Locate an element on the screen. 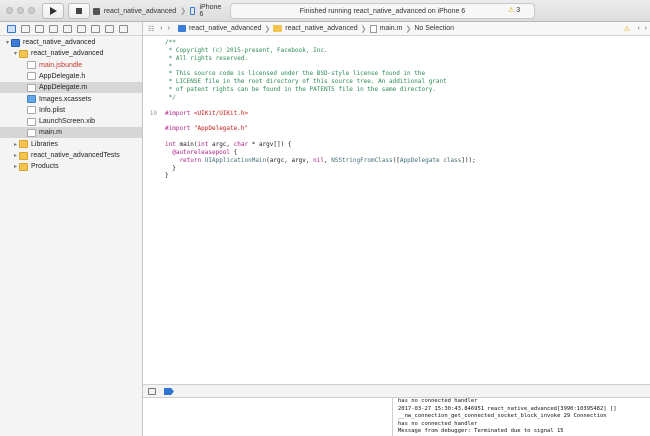 Image resolution: width=650 pixels, height=436 pixels. code-token: */ is located at coordinates (170, 97).